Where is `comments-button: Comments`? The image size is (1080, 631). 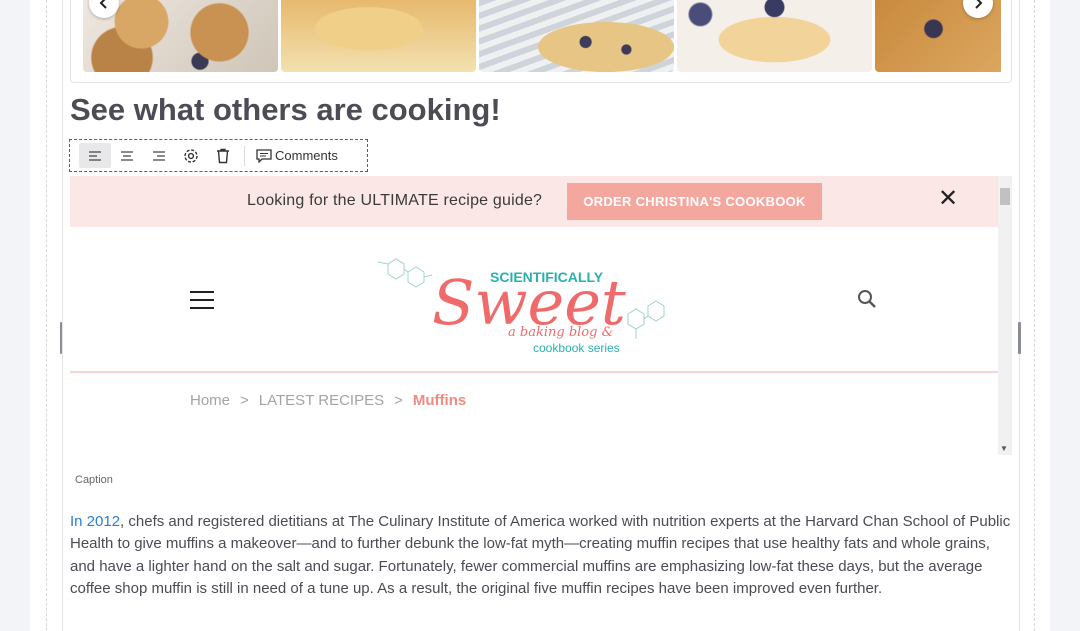
comments-button: Comments is located at coordinates (294, 155).